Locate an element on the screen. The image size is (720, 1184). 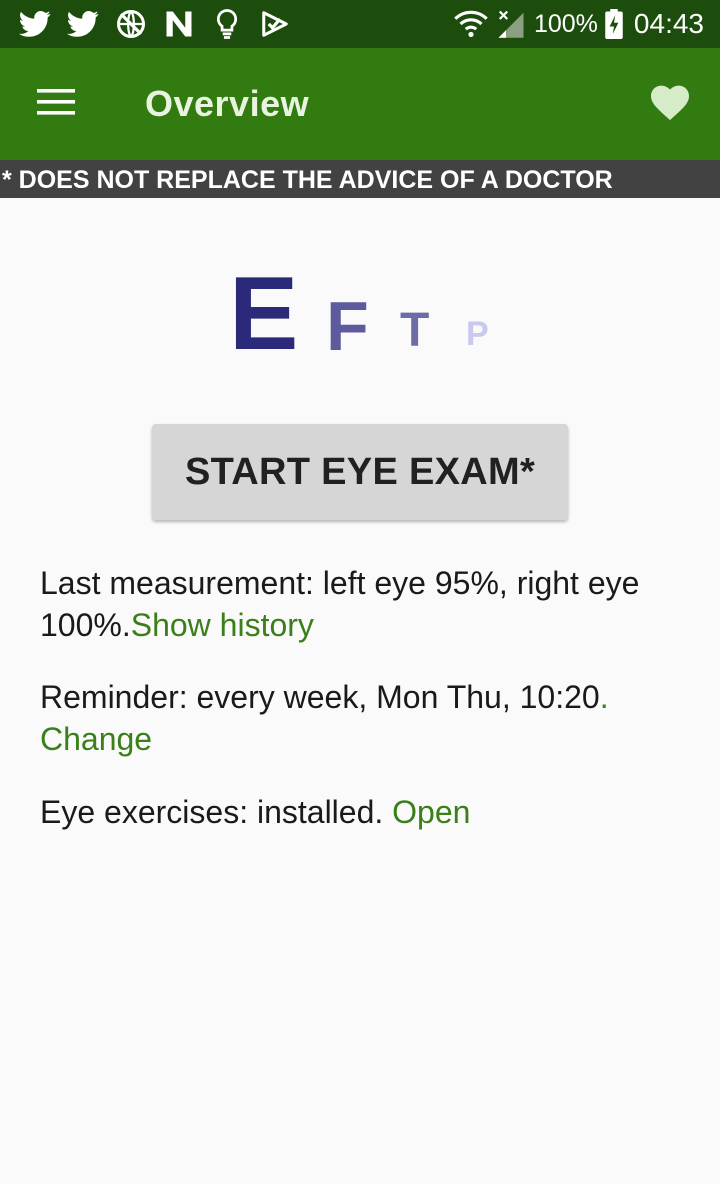
check-badge-icon is located at coordinates (275, 24).